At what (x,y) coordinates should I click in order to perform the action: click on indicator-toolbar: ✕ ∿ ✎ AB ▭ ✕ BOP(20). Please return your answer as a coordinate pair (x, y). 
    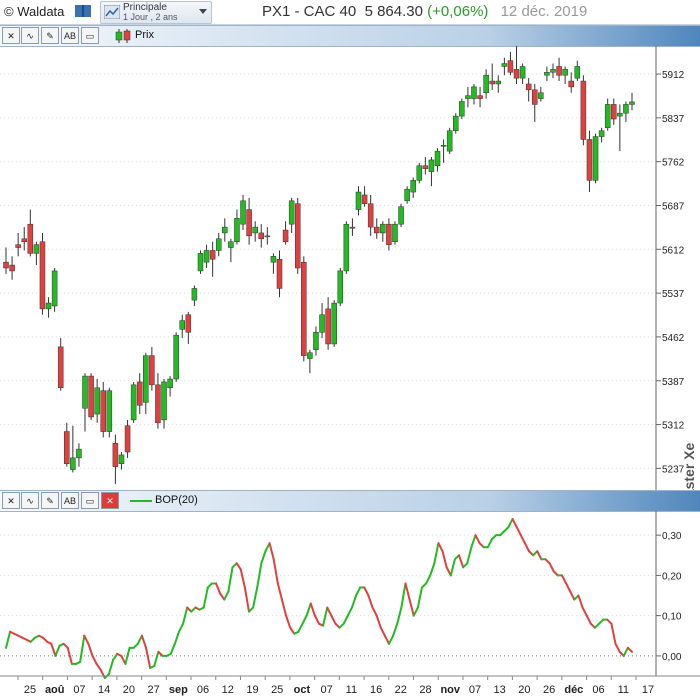
    Looking at the image, I should click on (350, 501).